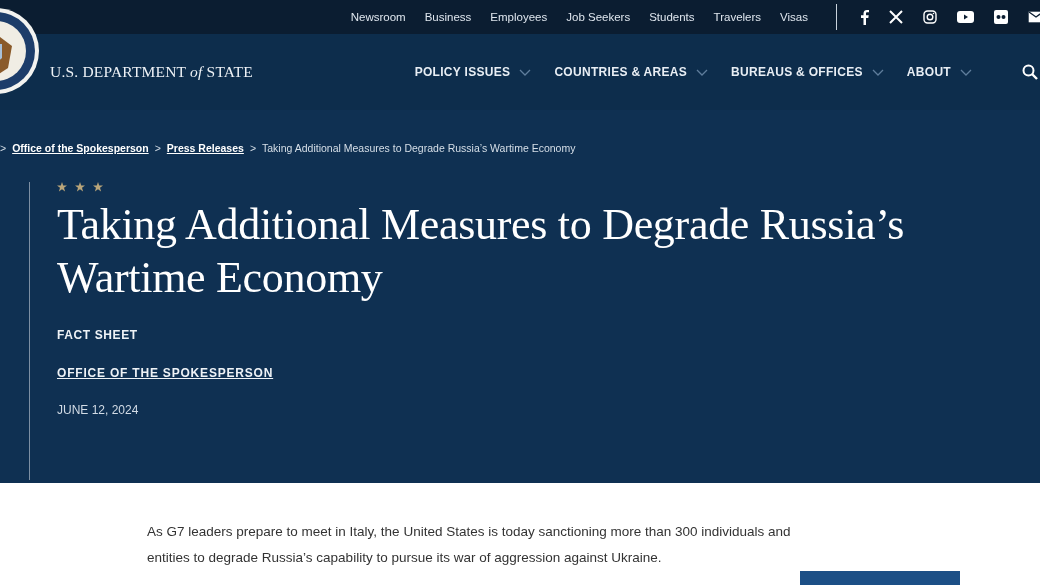  What do you see at coordinates (151, 72) in the screenshot?
I see `logo-wordmark: U.S. DEPARTMENT of STATE` at bounding box center [151, 72].